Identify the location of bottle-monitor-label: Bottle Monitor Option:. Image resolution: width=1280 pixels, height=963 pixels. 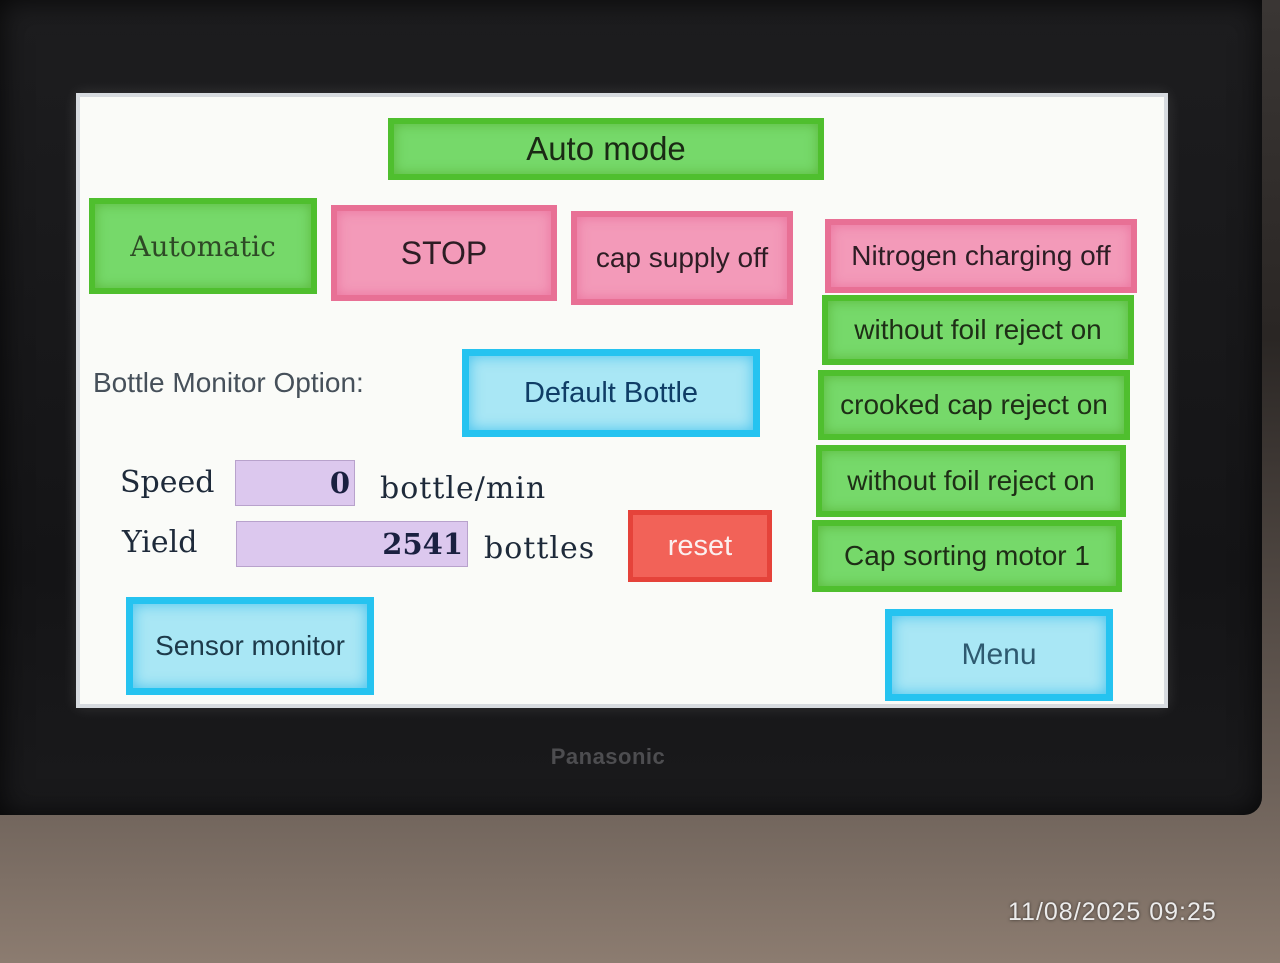
(228, 382).